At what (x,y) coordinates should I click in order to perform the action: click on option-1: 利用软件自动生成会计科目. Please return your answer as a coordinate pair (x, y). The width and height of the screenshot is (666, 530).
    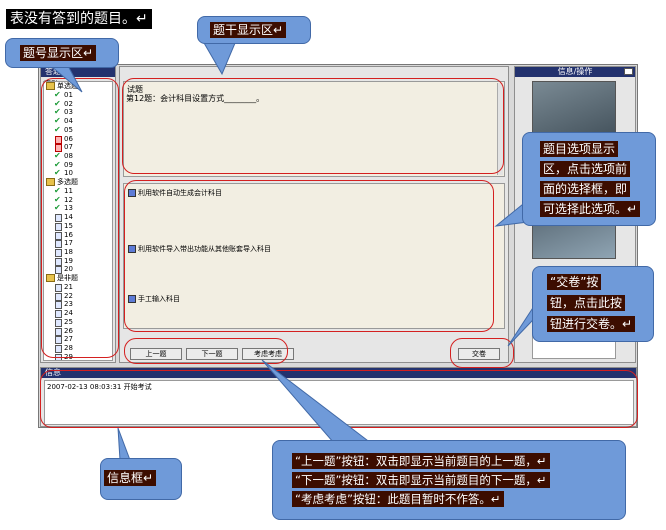
    Looking at the image, I should click on (175, 193).